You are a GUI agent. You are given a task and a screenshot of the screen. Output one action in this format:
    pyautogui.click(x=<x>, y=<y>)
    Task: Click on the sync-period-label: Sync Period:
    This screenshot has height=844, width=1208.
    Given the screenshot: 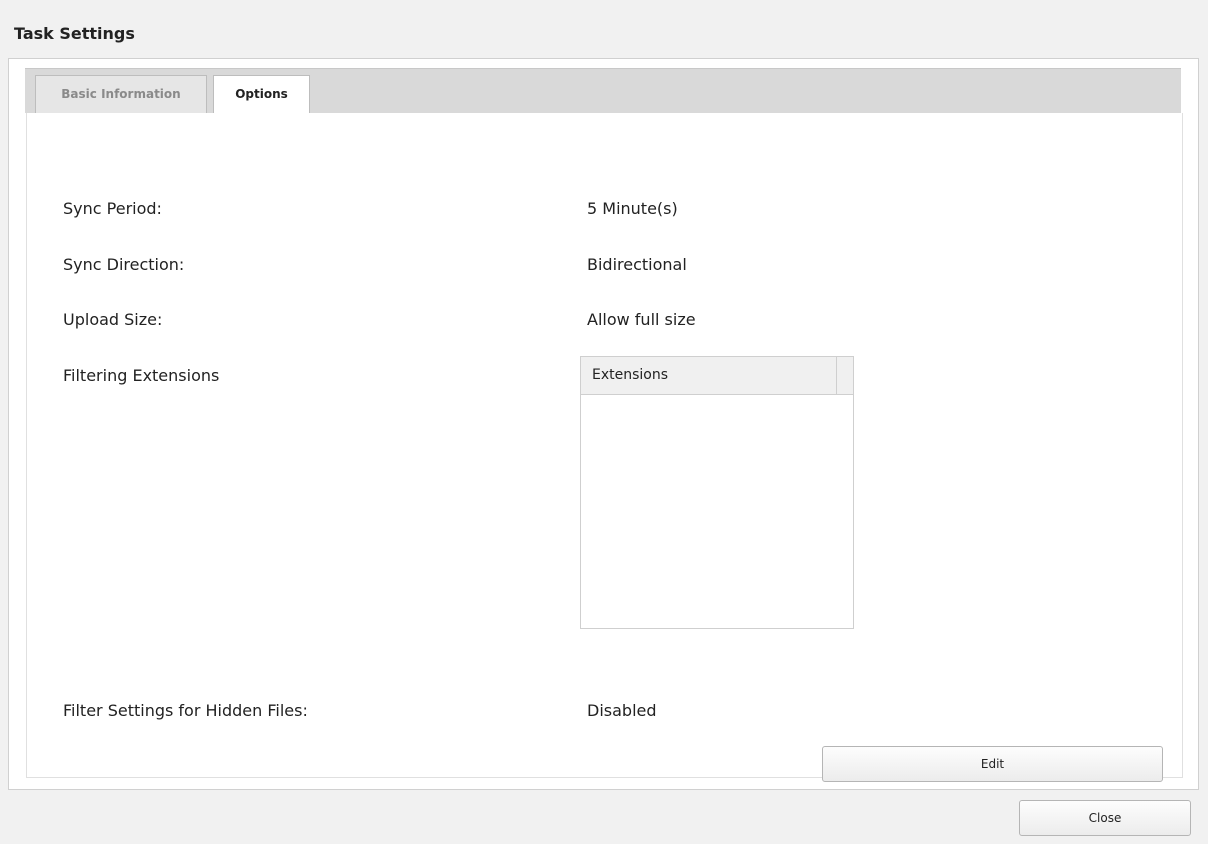 What is the action you would take?
    pyautogui.click(x=112, y=208)
    